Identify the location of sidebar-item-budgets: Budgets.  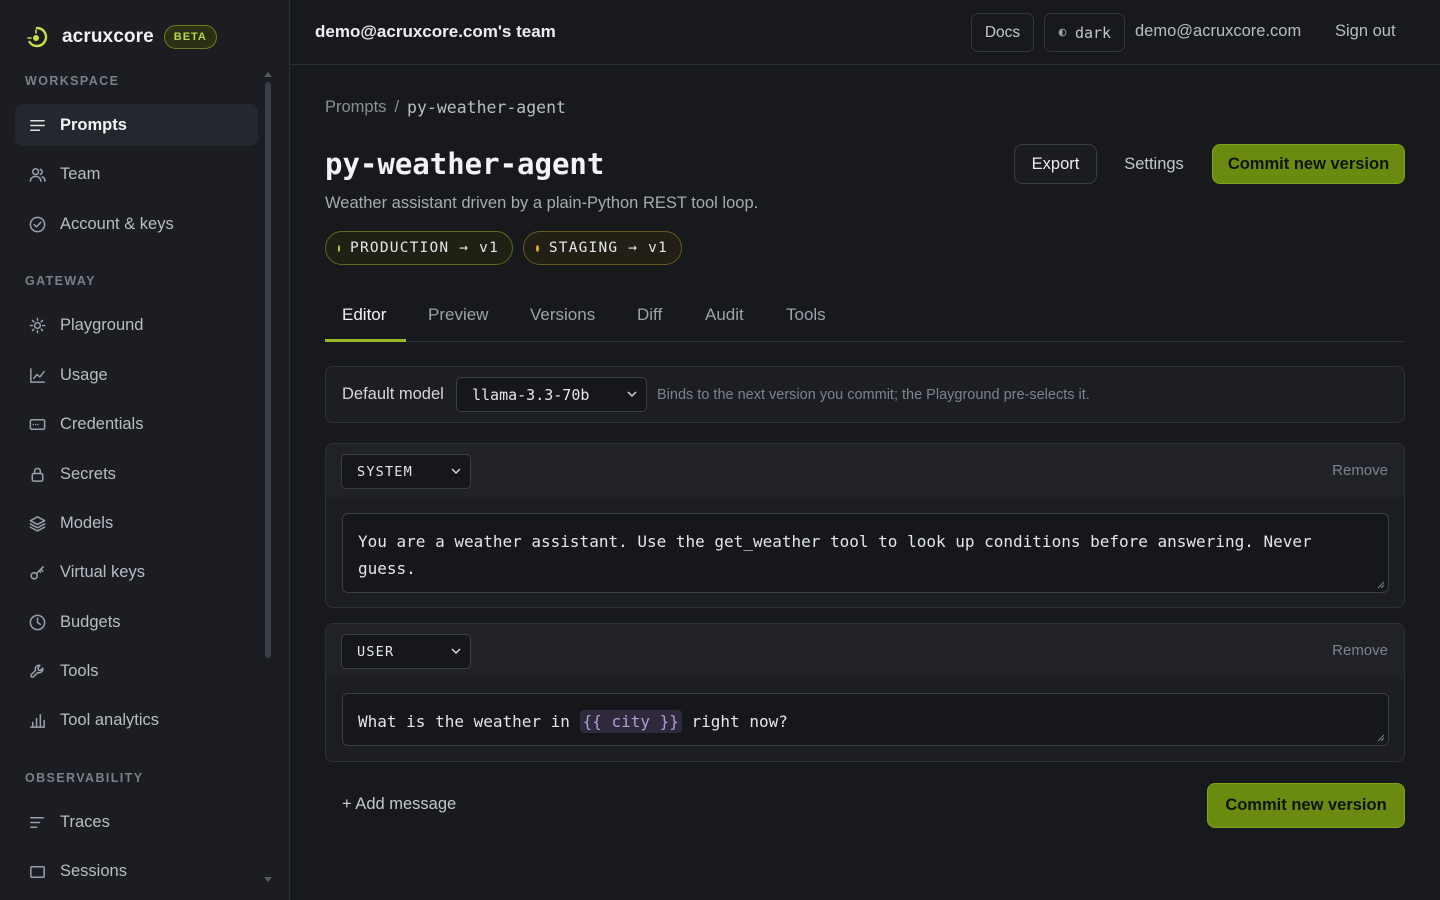
(136, 622).